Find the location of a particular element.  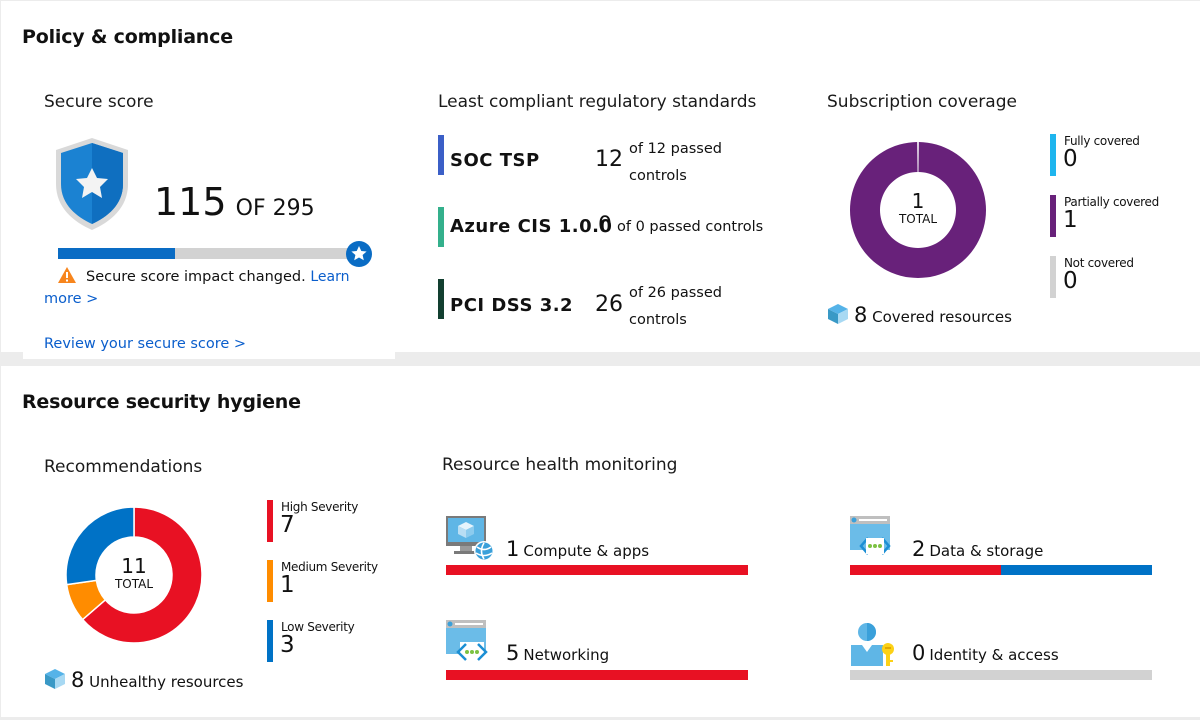

shield-icon is located at coordinates (92, 184).